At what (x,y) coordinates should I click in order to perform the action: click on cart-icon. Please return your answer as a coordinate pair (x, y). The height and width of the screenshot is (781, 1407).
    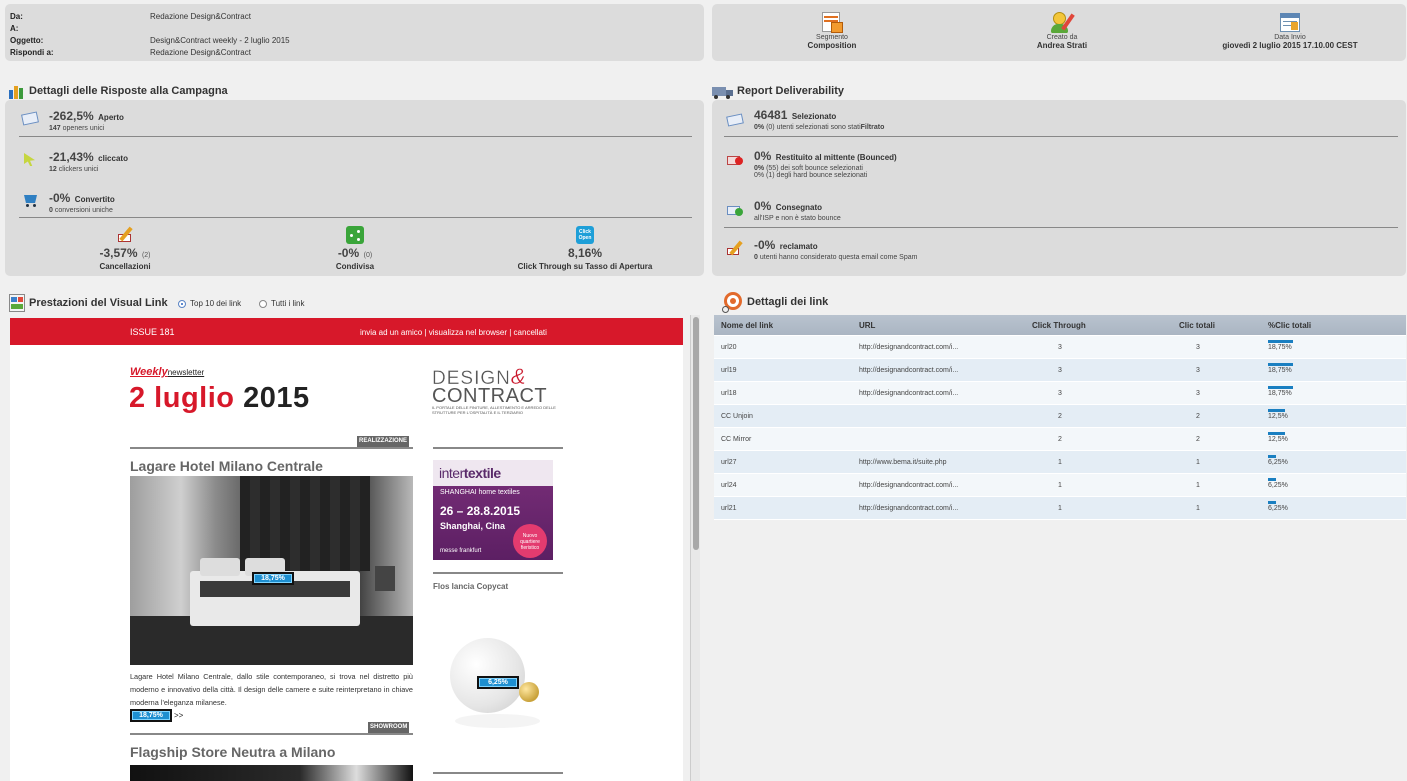
    Looking at the image, I should click on (30, 200).